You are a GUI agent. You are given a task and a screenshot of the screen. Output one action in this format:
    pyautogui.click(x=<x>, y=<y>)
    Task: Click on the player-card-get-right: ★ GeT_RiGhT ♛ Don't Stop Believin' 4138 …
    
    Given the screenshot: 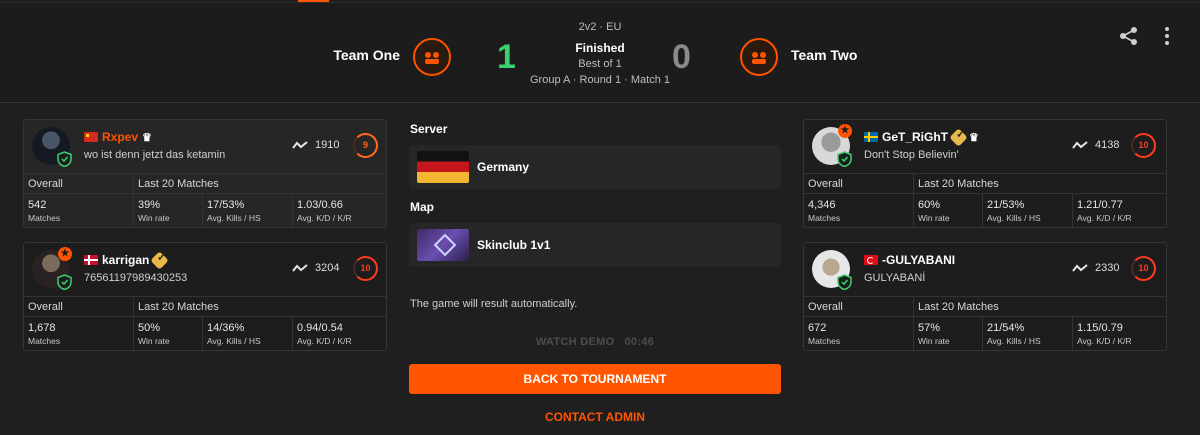 What is the action you would take?
    pyautogui.click(x=985, y=173)
    